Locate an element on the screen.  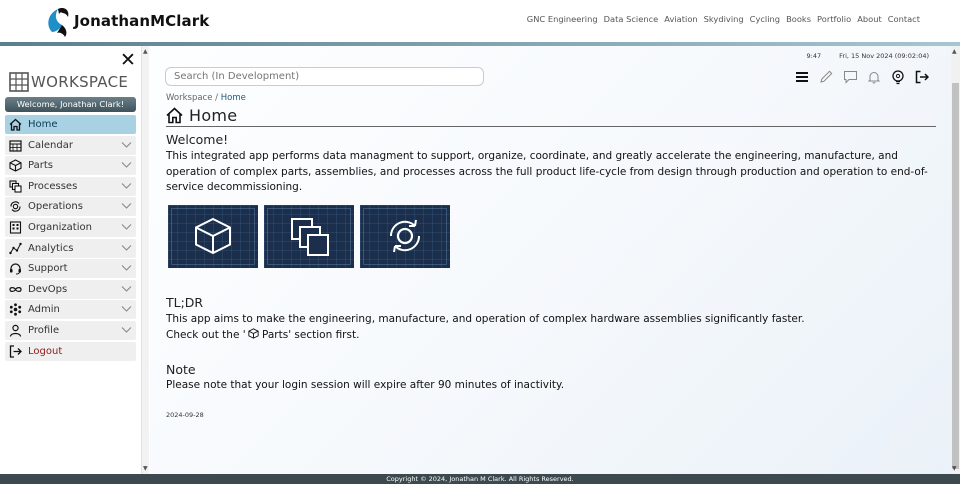
sidebar-item-support: Support is located at coordinates (70, 269).